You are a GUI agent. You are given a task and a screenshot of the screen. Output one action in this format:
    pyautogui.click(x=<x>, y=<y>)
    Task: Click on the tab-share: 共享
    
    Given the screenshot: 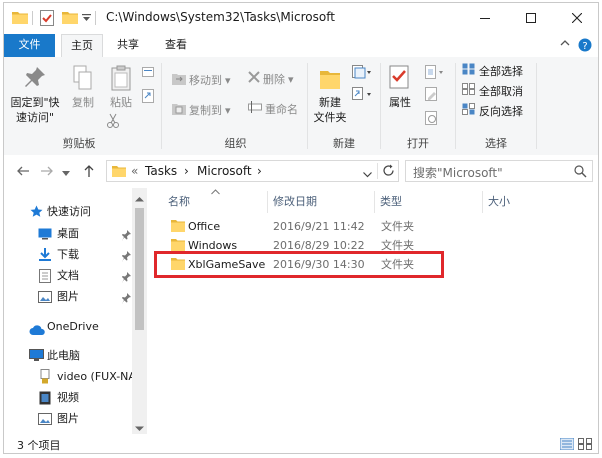 What is the action you would take?
    pyautogui.click(x=128, y=45)
    